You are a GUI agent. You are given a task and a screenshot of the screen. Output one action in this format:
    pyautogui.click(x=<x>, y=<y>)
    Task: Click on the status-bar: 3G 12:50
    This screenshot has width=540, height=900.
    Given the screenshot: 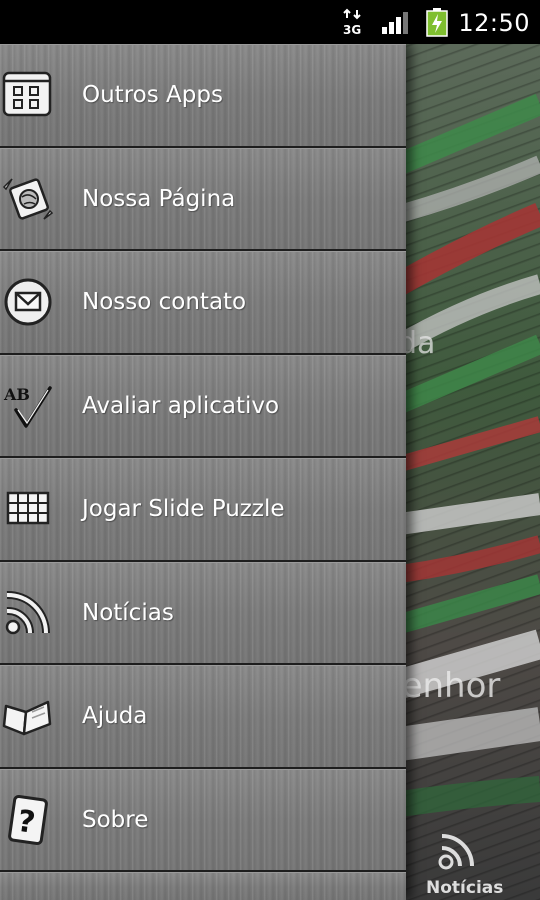 What is the action you would take?
    pyautogui.click(x=270, y=22)
    